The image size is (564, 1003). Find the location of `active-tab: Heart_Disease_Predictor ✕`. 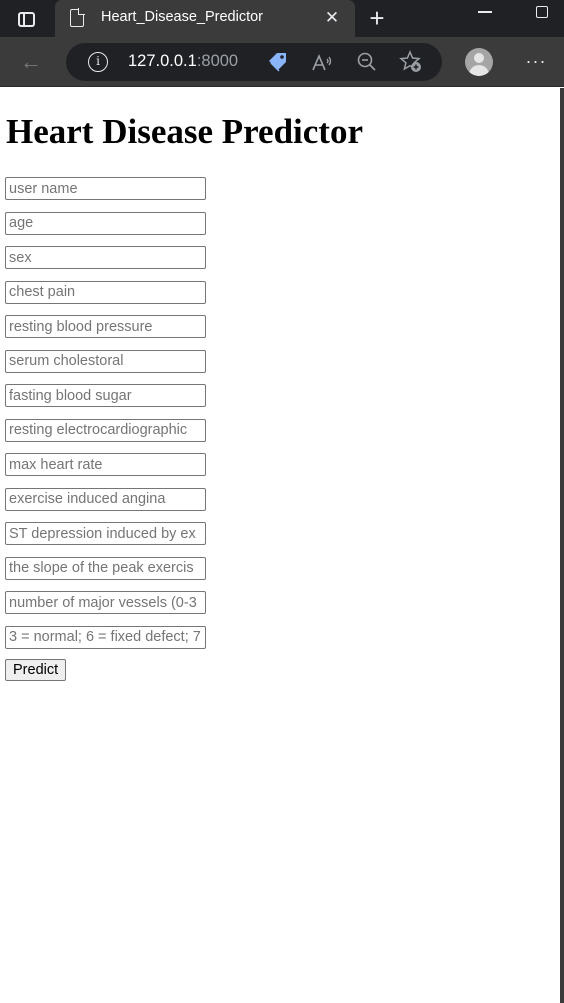

active-tab: Heart_Disease_Predictor ✕ is located at coordinates (205, 18).